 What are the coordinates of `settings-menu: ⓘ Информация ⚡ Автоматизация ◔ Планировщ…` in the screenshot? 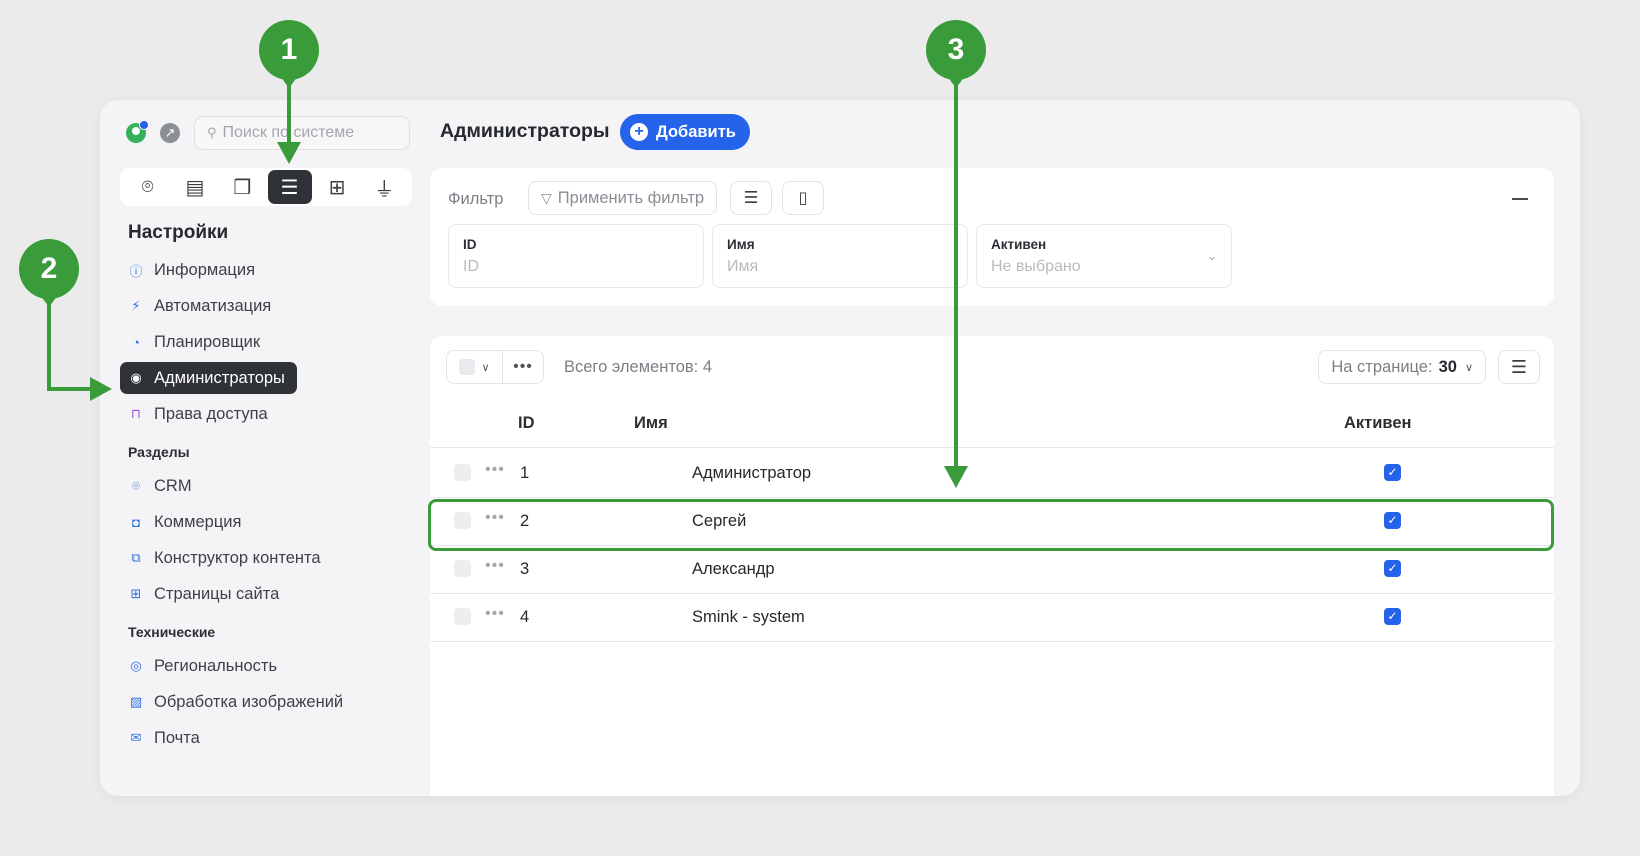 It's located at (270, 506).